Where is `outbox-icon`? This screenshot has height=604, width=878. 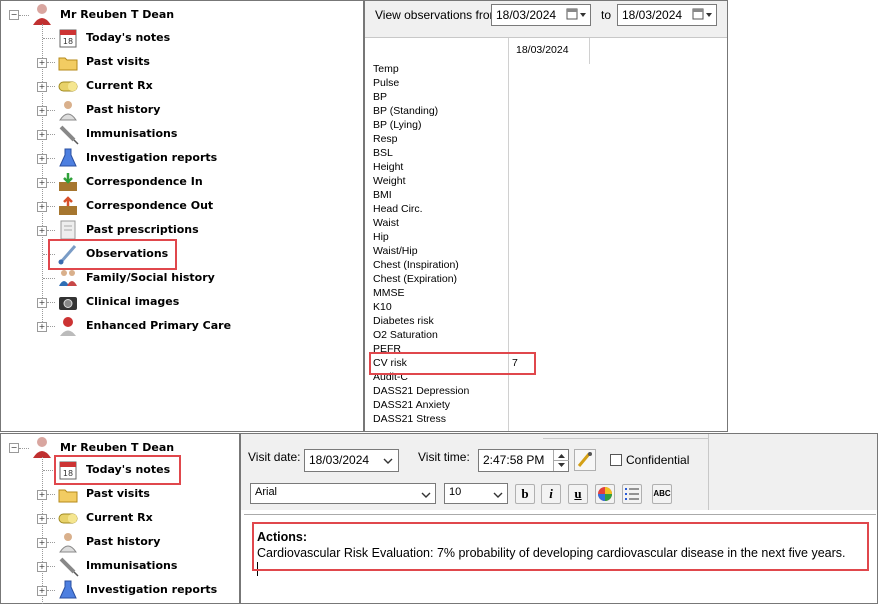 outbox-icon is located at coordinates (68, 206).